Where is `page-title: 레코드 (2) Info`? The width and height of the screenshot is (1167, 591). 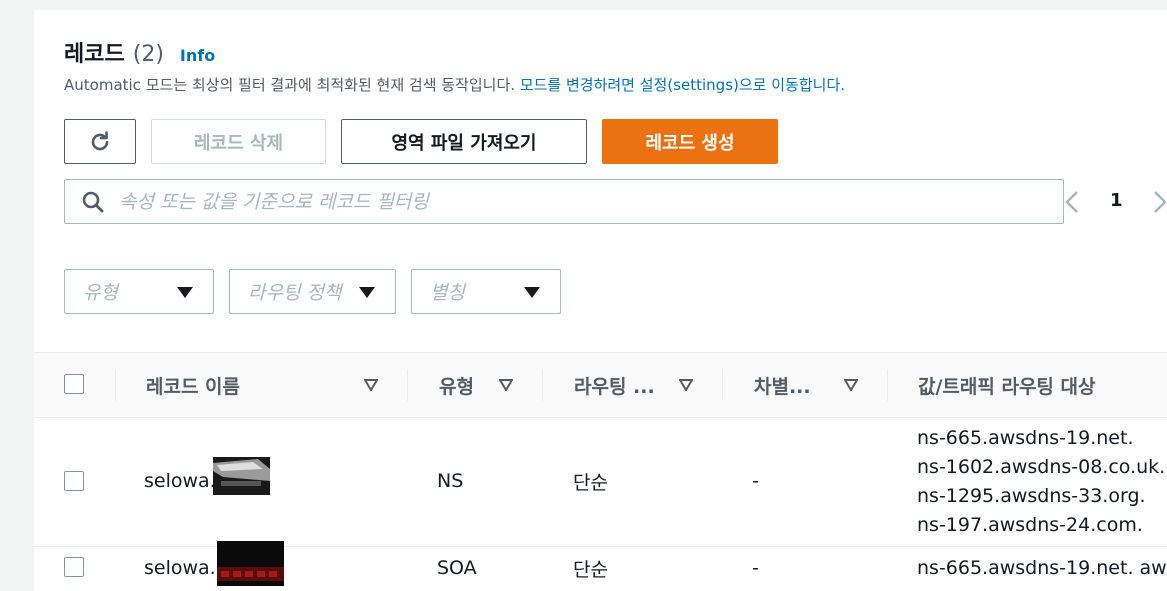
page-title: 레코드 (2) Info is located at coordinates (139, 52).